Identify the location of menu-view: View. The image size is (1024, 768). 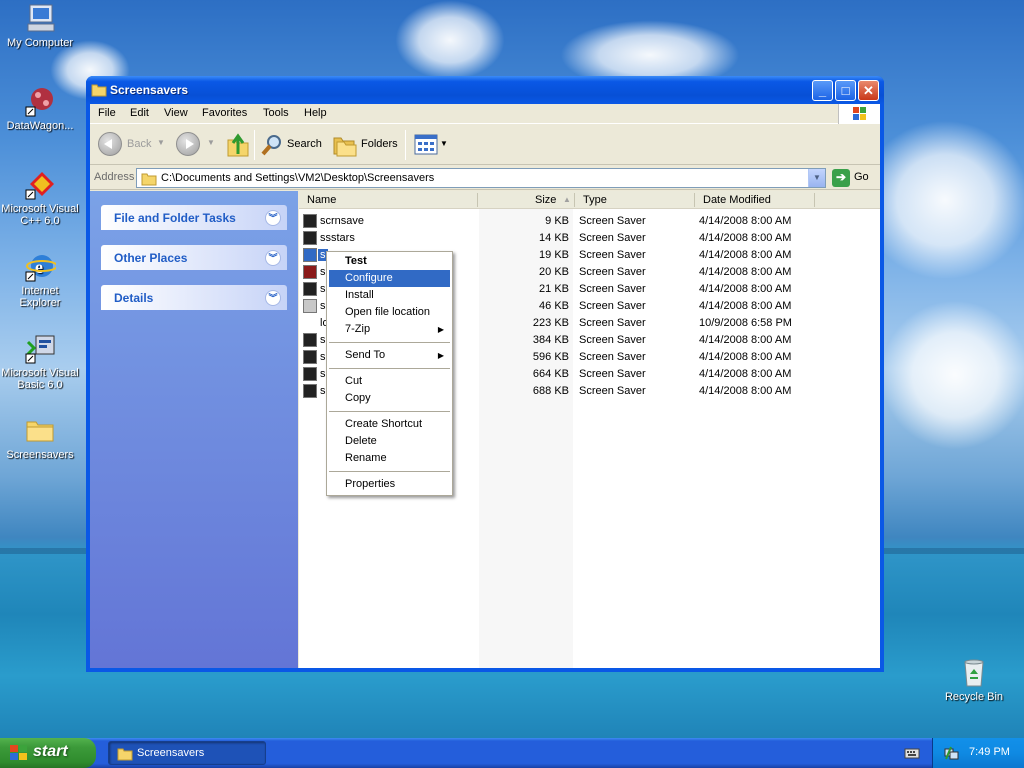
(176, 113).